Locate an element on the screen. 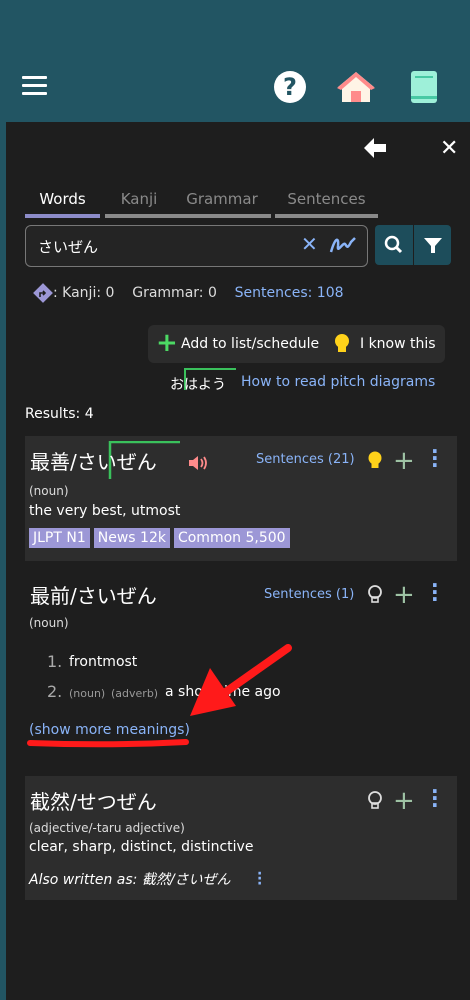  tab-label: Kanji is located at coordinates (139, 199).